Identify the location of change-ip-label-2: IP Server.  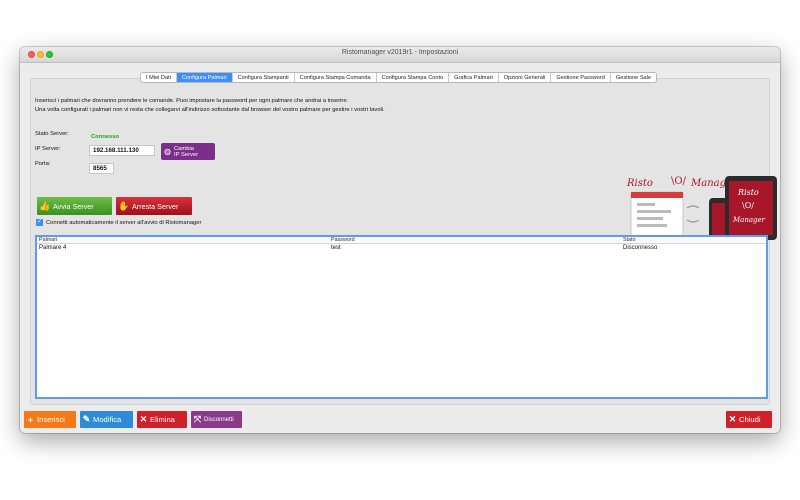
(186, 154).